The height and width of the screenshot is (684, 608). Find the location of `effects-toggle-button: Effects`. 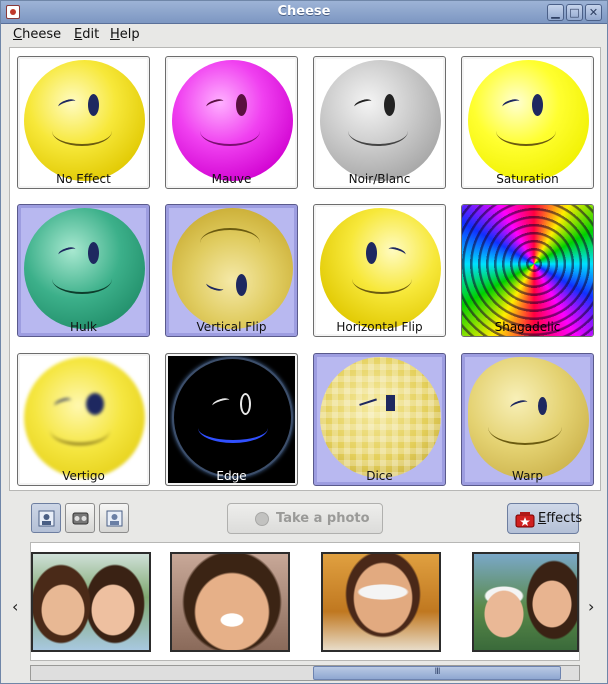

effects-toggle-button: Effects is located at coordinates (545, 518).